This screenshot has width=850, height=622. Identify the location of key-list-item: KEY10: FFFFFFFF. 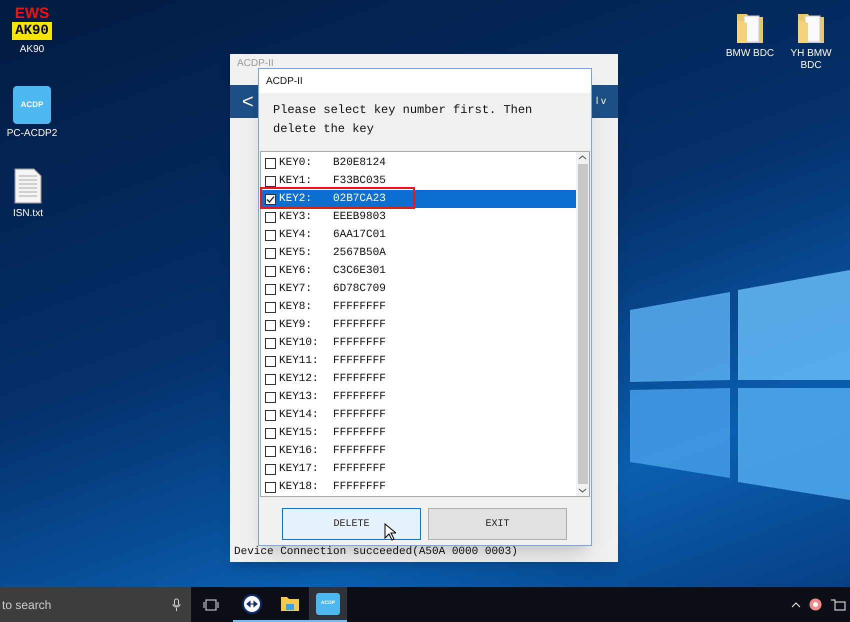
(418, 343).